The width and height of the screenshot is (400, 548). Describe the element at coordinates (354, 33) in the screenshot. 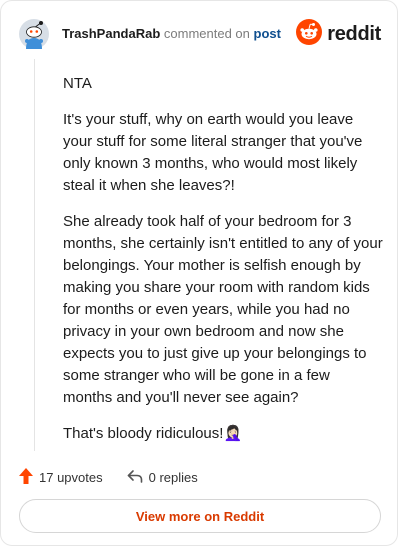

I see `reddit-wordmark: reddit` at that location.